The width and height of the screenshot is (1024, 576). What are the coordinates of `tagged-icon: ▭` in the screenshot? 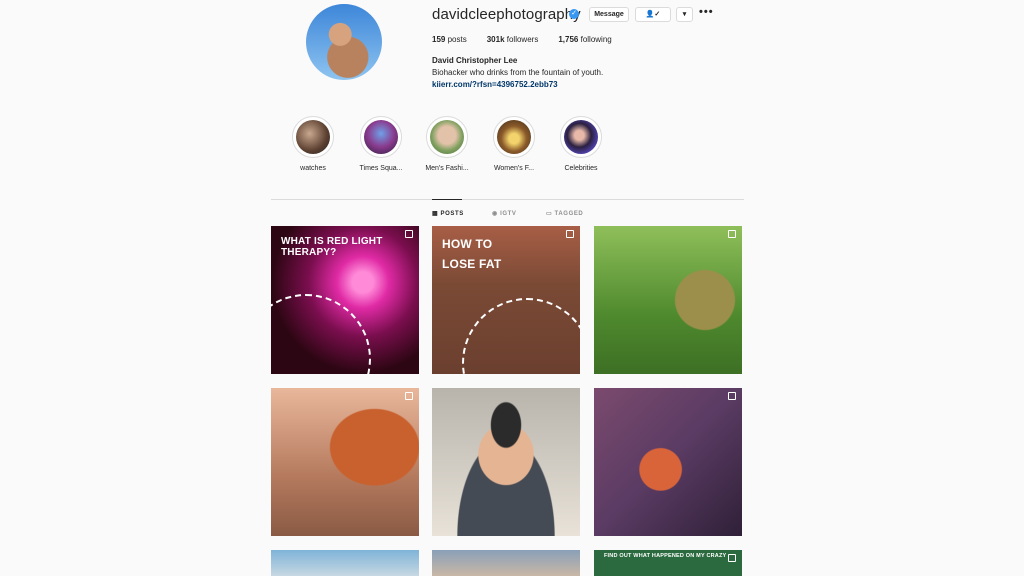 It's located at (550, 214).